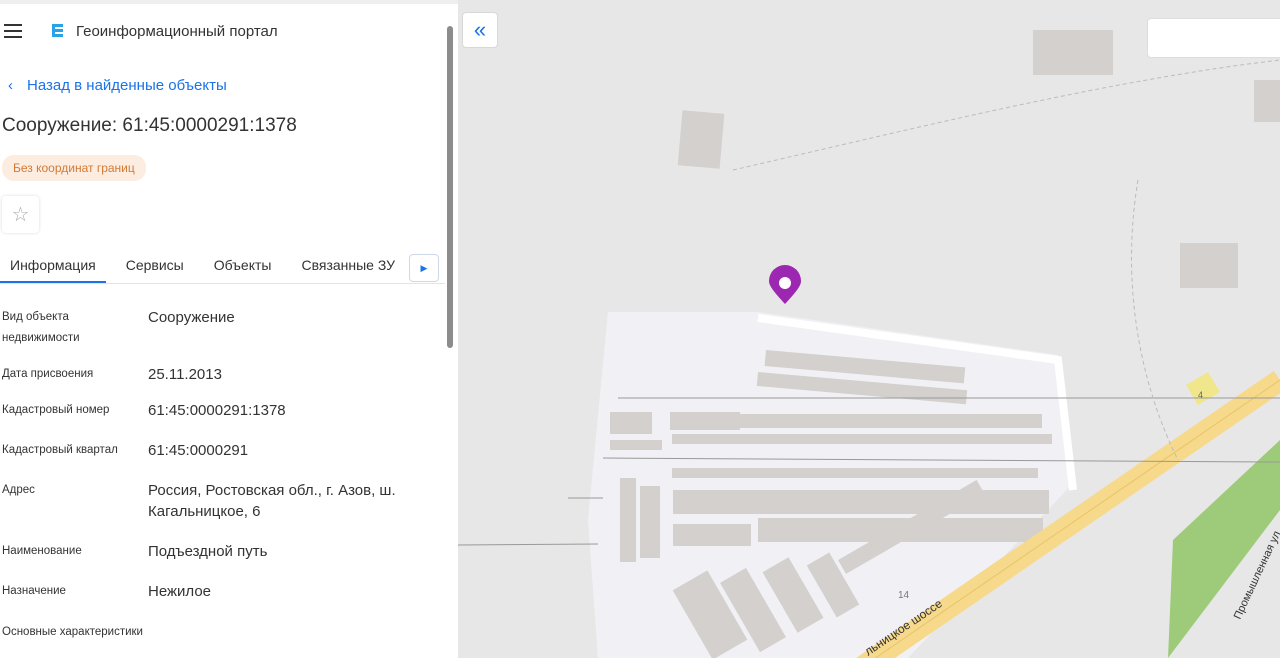  Describe the element at coordinates (149, 125) in the screenshot. I see `page-title: Сооружение: 61:45:0000291:1378` at that location.